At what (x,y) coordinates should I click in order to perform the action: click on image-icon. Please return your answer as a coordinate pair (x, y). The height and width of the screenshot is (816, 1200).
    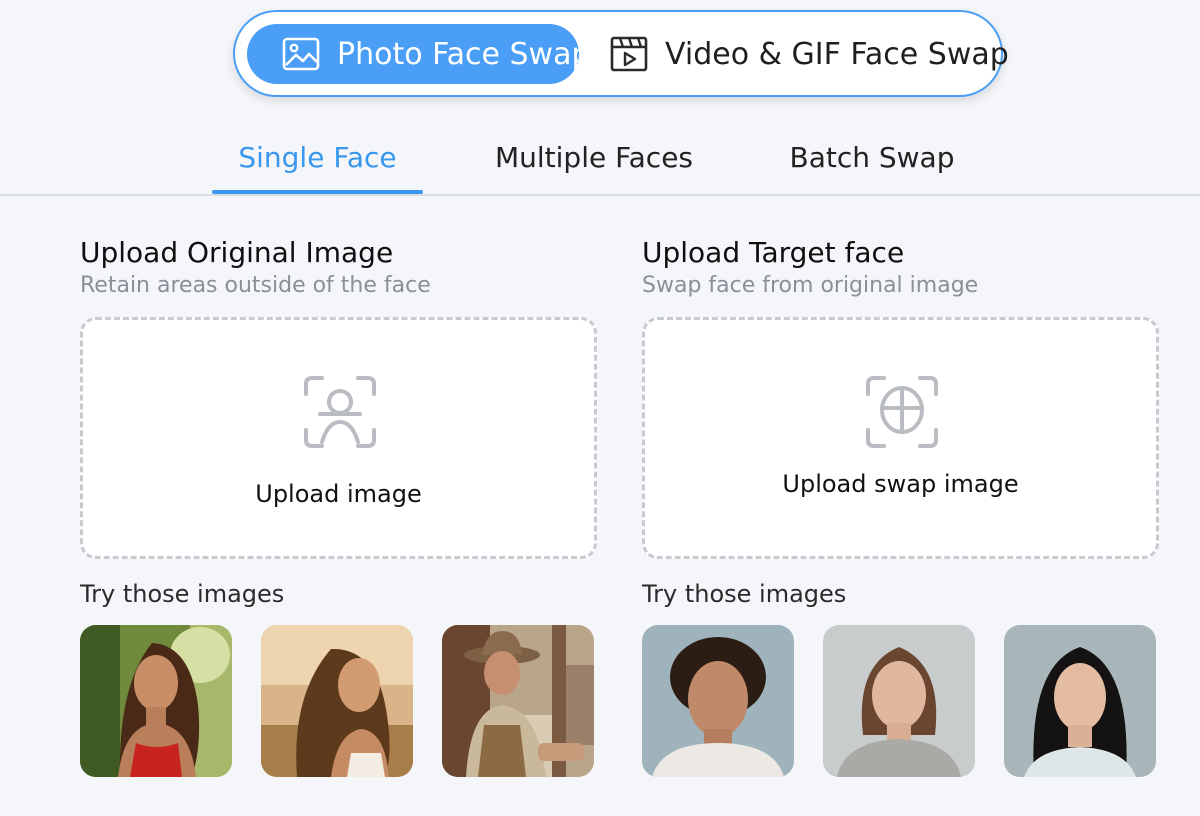
    Looking at the image, I should click on (301, 54).